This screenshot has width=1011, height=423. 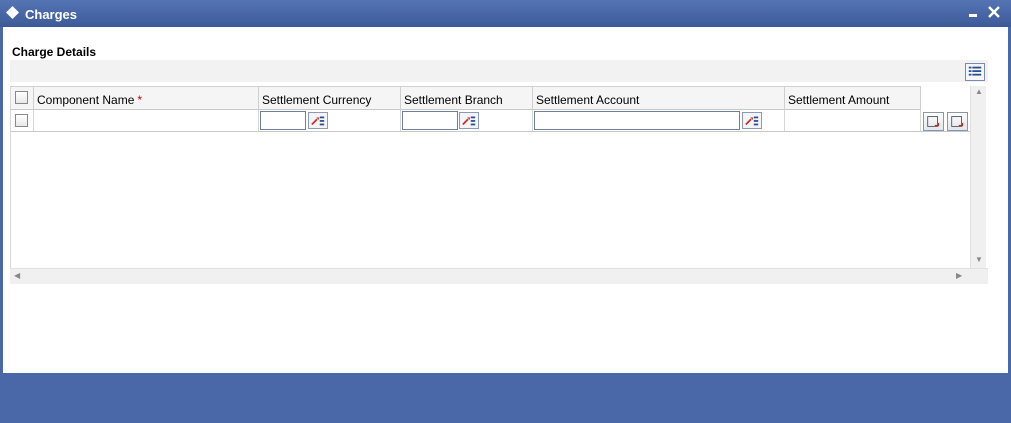 I want to click on column-header-settlement-currency: Settlement Currency, so click(x=330, y=98).